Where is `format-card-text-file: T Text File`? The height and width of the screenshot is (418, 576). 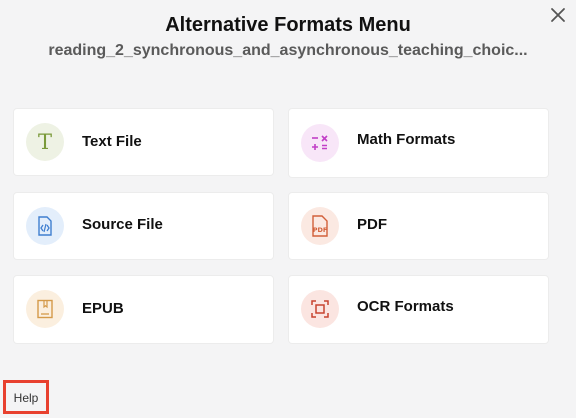
format-card-text-file: T Text File is located at coordinates (143, 142).